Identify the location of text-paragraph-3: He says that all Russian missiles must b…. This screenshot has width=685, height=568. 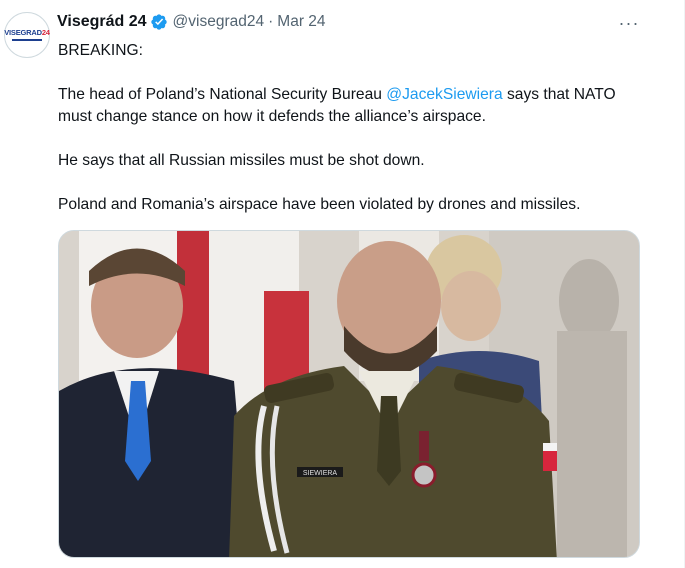
(241, 160).